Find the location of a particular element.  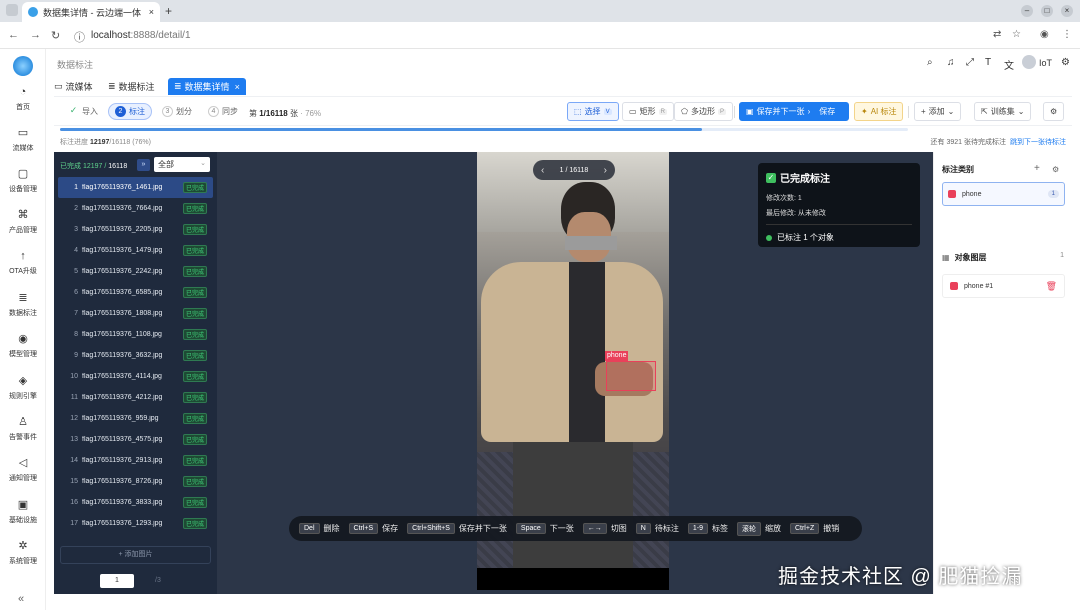

list-item: 1 flag1765119376_1461.jpg 已完成 is located at coordinates (135, 187).